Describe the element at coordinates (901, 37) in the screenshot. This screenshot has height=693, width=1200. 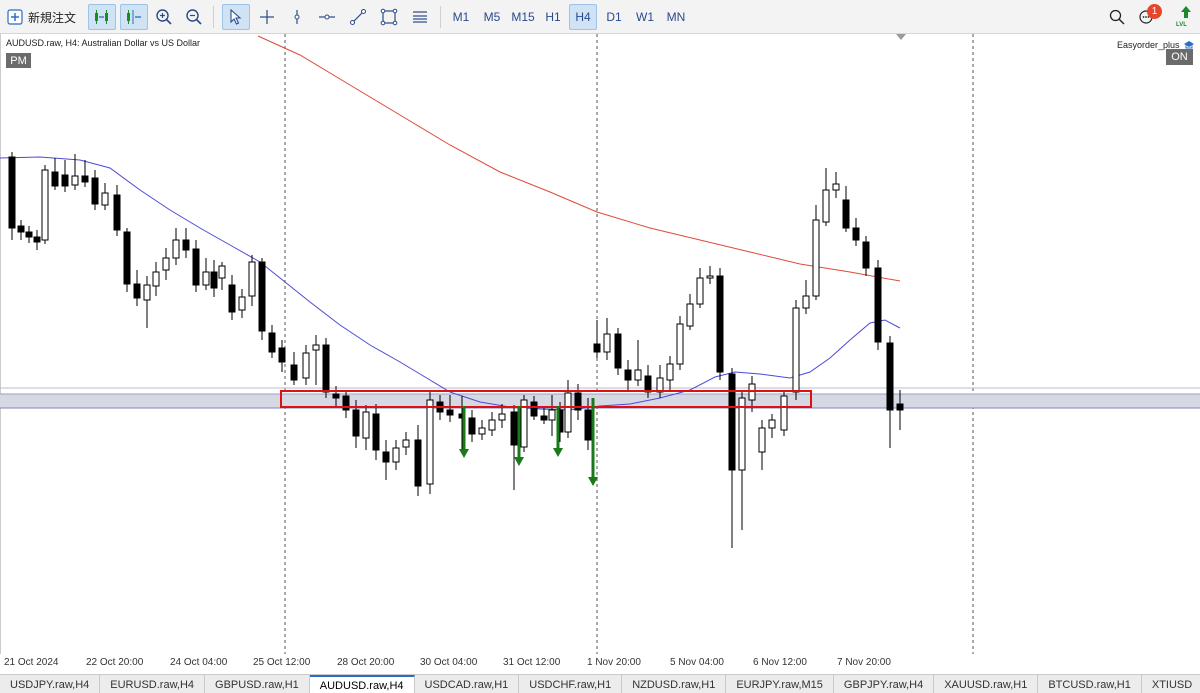
I see `shift-marker` at that location.